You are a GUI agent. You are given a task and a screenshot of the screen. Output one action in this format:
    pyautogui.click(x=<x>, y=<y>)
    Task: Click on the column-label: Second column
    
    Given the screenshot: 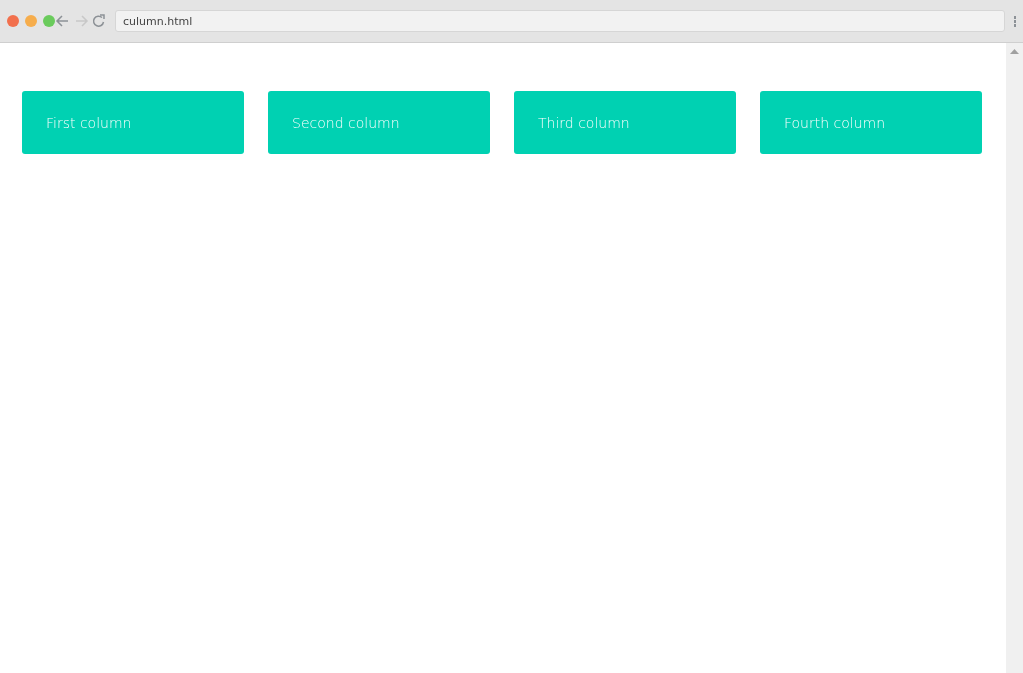 What is the action you would take?
    pyautogui.click(x=346, y=122)
    